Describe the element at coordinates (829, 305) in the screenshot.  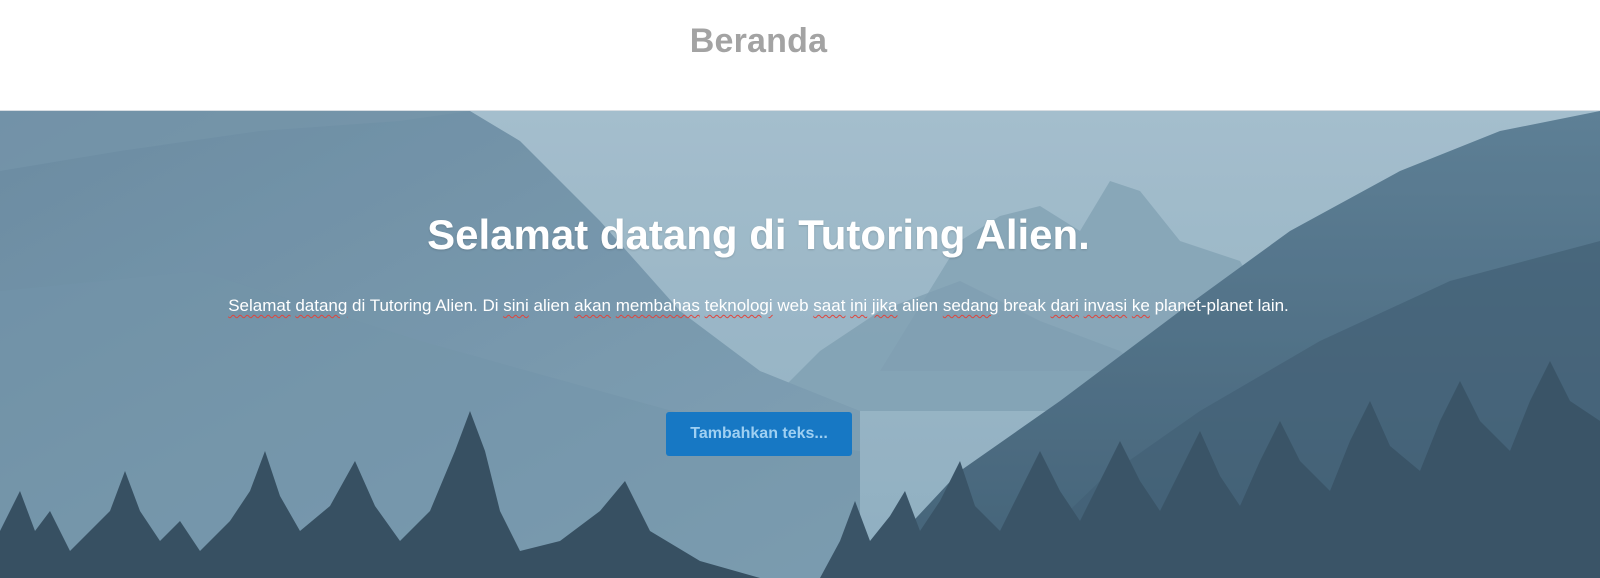
I see `spellcheck-word: saat` at that location.